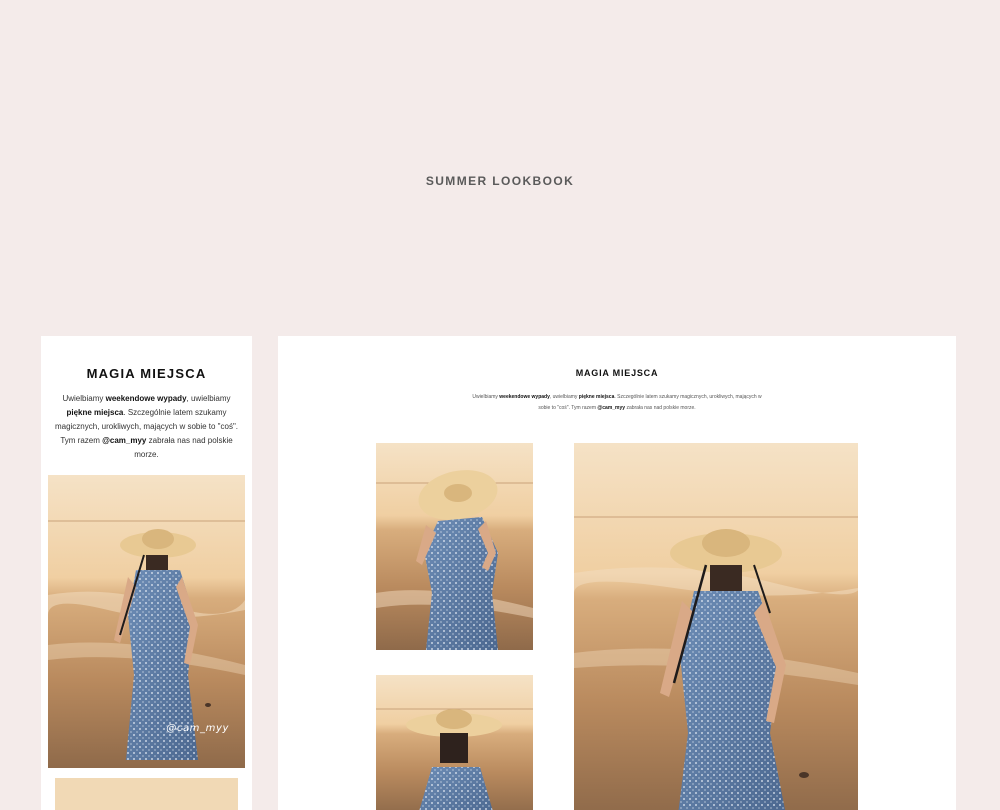  I want to click on photo-handle-overlay: @cam_myy, so click(197, 728).